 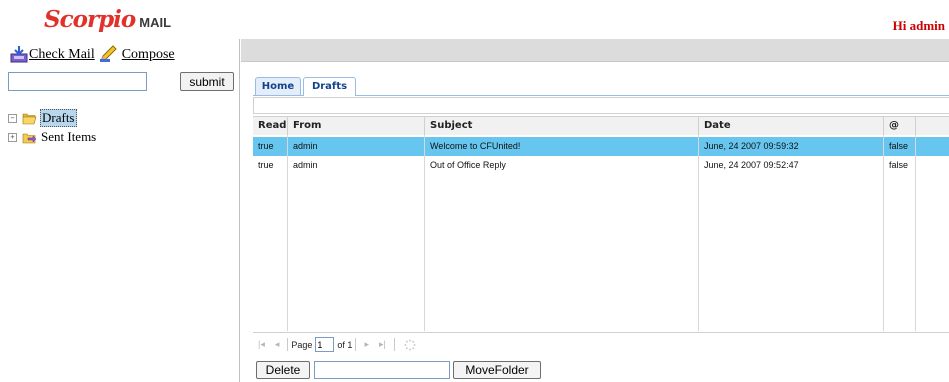 I want to click on user-greeting: Hi admin, so click(x=918, y=25).